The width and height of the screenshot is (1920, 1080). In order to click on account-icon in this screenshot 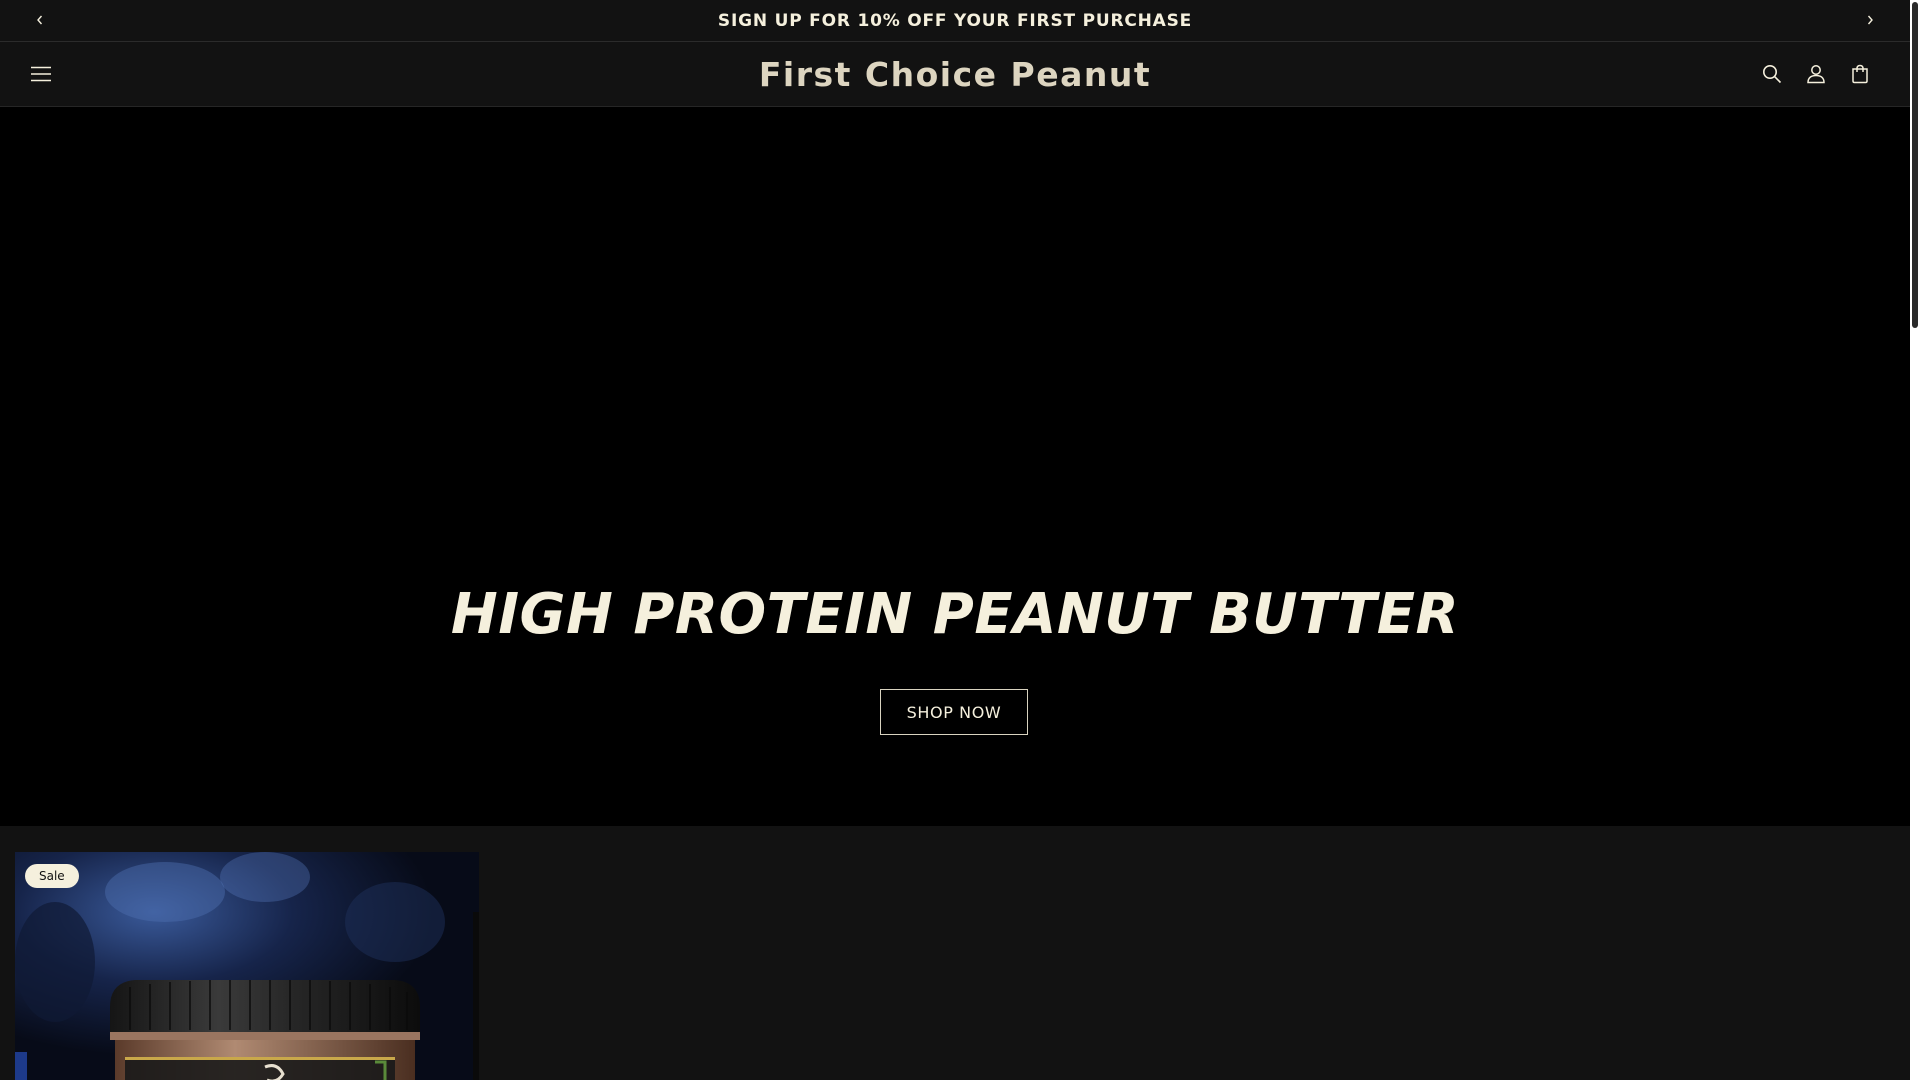, I will do `click(1816, 74)`.